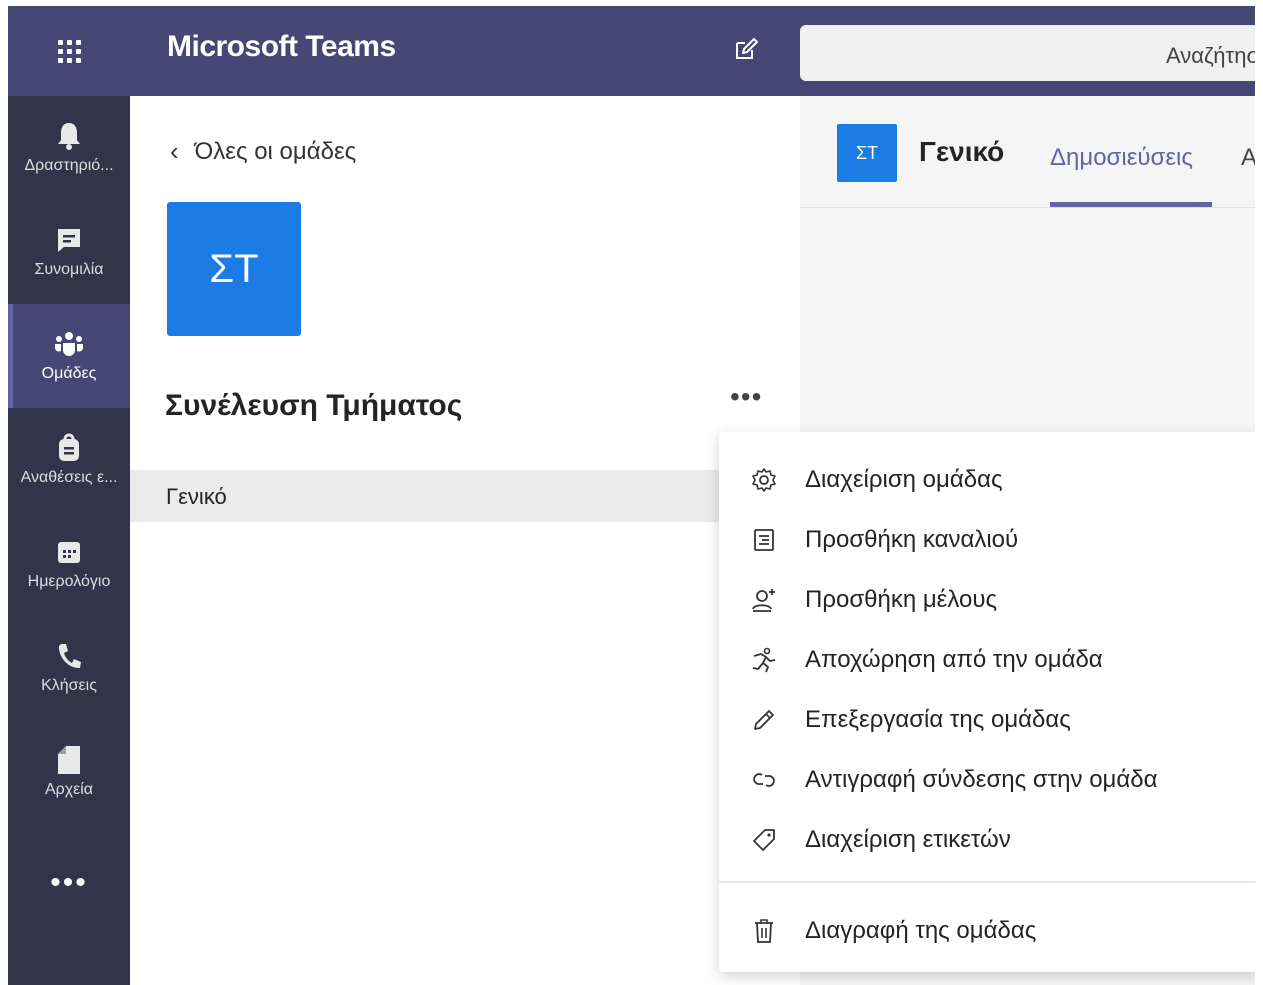 The height and width of the screenshot is (985, 1263). What do you see at coordinates (764, 780) in the screenshot?
I see `link-icon` at bounding box center [764, 780].